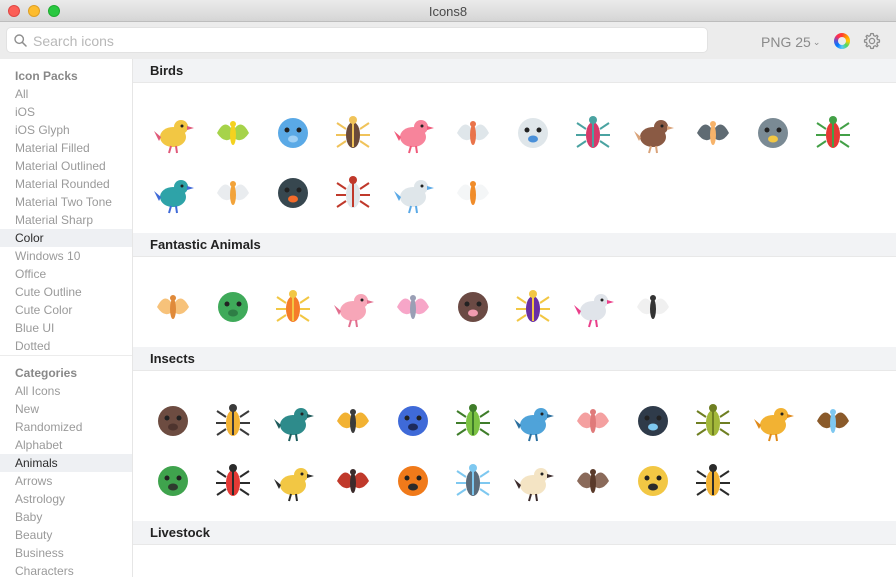 This screenshot has width=896, height=577. Describe the element at coordinates (66, 569) in the screenshot. I see `sidebar-item-characters: Characters` at that location.